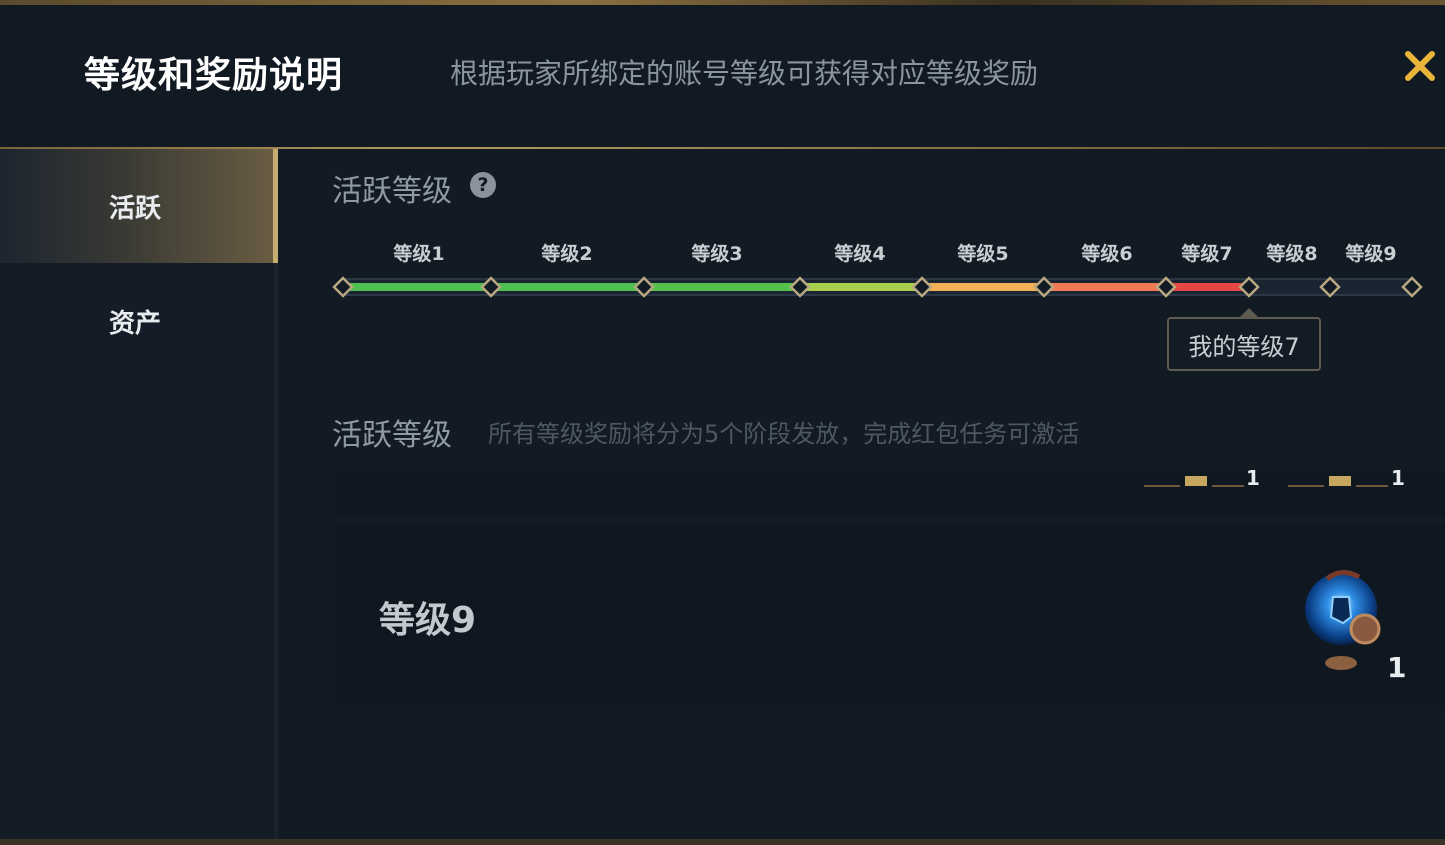 The image size is (1445, 845). What do you see at coordinates (891, 494) in the screenshot?
I see `reward-row-partial` at bounding box center [891, 494].